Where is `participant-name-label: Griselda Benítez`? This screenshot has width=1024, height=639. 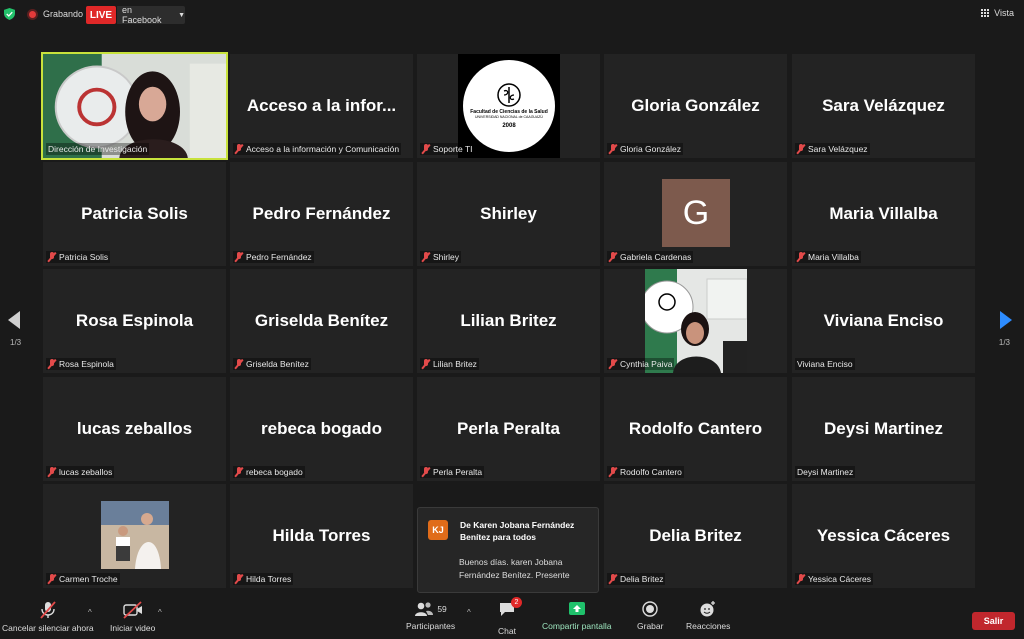 participant-name-label: Griselda Benítez is located at coordinates (272, 364).